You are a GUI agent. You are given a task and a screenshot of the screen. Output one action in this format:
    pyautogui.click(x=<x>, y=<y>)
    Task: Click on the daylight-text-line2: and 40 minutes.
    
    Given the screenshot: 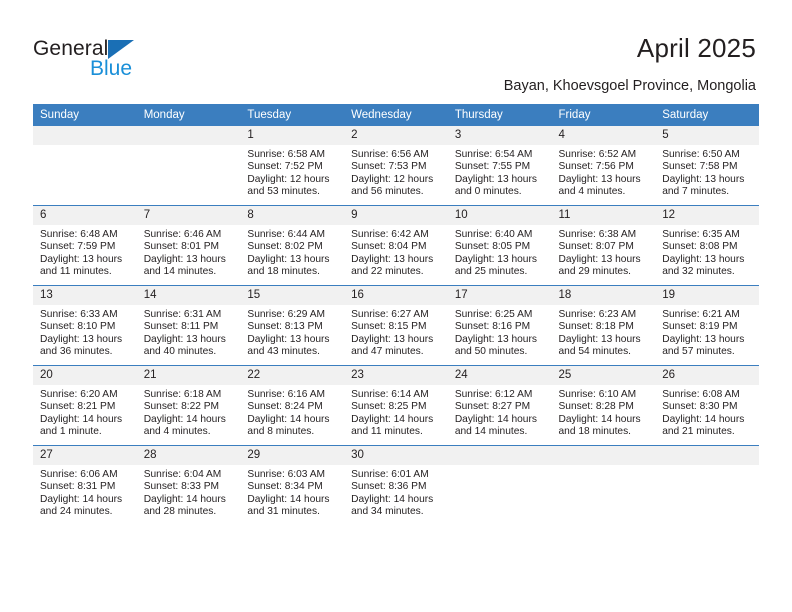 What is the action you would take?
    pyautogui.click(x=180, y=352)
    